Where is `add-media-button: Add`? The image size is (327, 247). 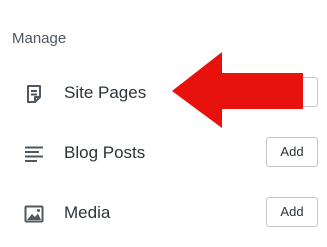 add-media-button: Add is located at coordinates (292, 212).